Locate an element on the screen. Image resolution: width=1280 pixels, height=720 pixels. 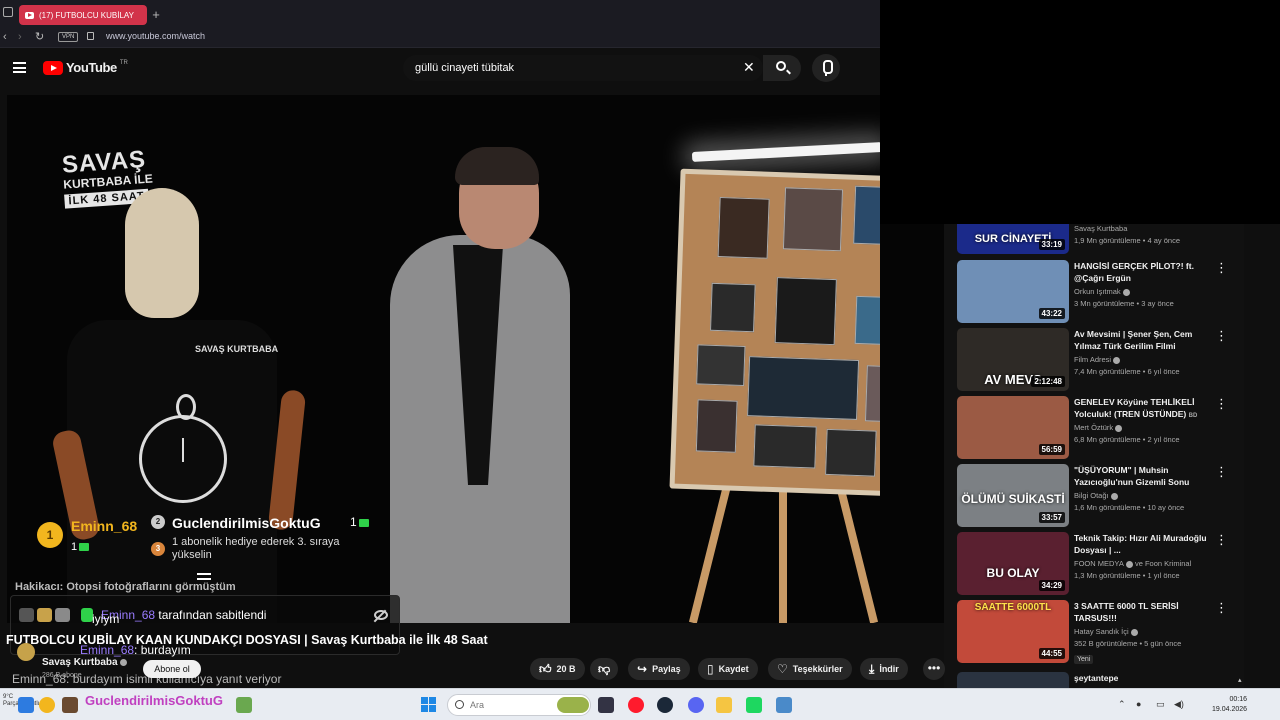
vpn-badge: VPN is located at coordinates (68, 37).